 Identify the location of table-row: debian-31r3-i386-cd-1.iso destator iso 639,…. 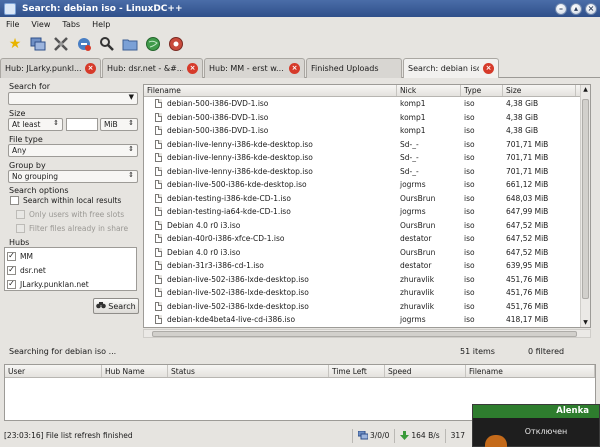
(367, 266).